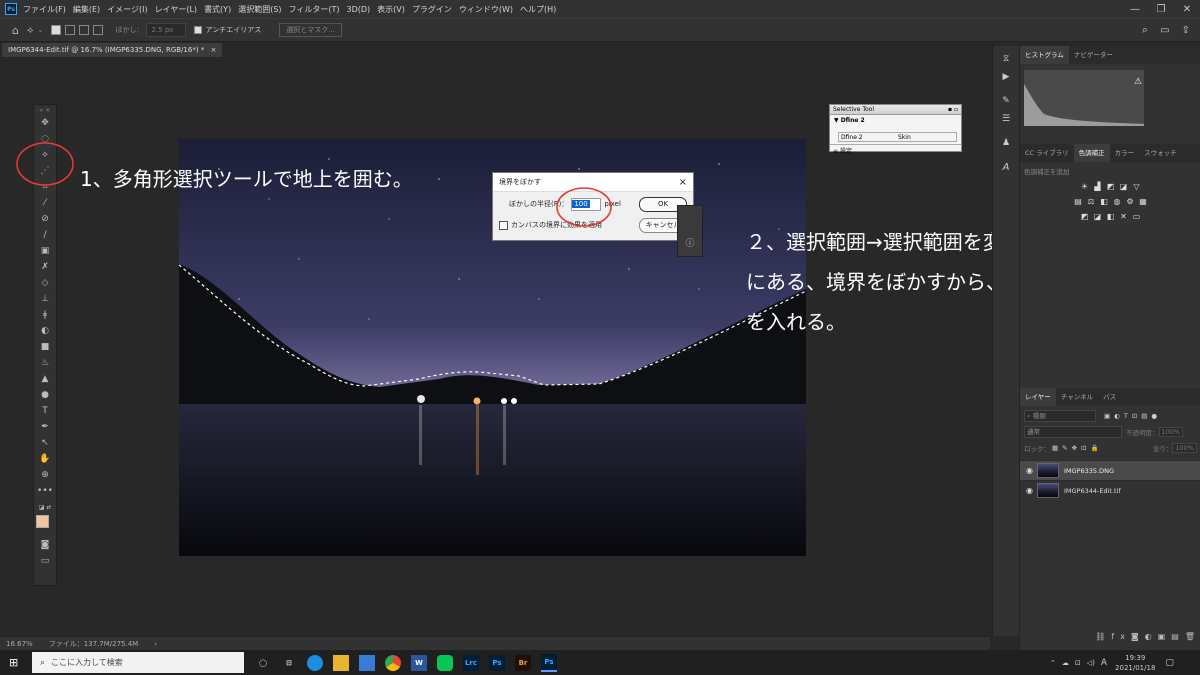  Describe the element at coordinates (953, 109) in the screenshot. I see `selective-tool-close-icon: ▪ ▫` at that location.